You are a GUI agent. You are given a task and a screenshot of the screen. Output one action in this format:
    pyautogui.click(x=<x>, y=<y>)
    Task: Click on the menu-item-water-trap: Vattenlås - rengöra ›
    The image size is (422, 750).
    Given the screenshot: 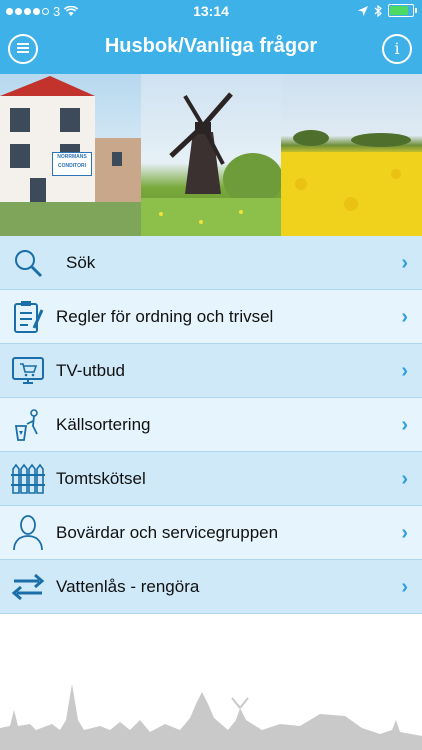 What is the action you would take?
    pyautogui.click(x=211, y=587)
    